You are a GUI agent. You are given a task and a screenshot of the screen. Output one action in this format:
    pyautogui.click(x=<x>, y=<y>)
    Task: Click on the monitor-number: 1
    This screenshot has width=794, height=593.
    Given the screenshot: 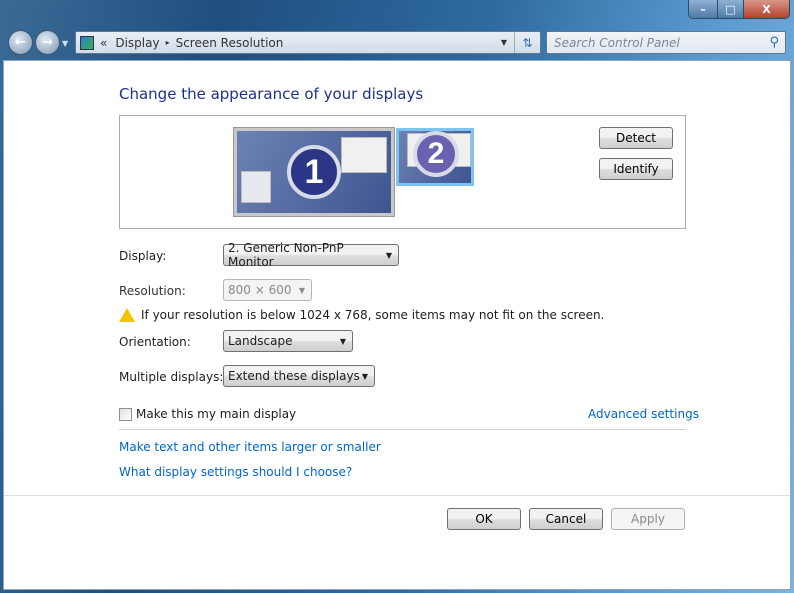 What is the action you would take?
    pyautogui.click(x=314, y=172)
    